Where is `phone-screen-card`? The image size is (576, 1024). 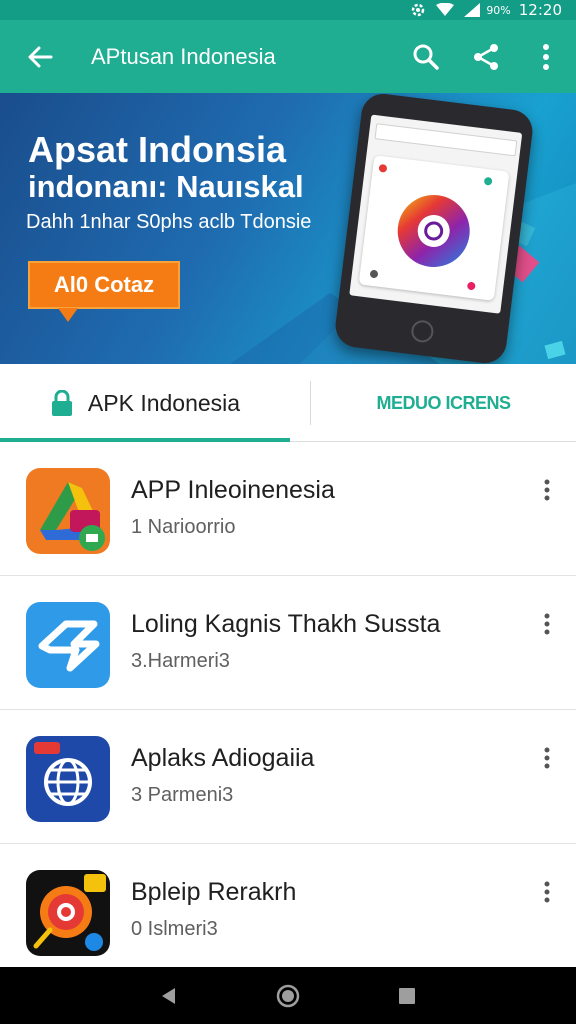 phone-screen-card is located at coordinates (434, 228).